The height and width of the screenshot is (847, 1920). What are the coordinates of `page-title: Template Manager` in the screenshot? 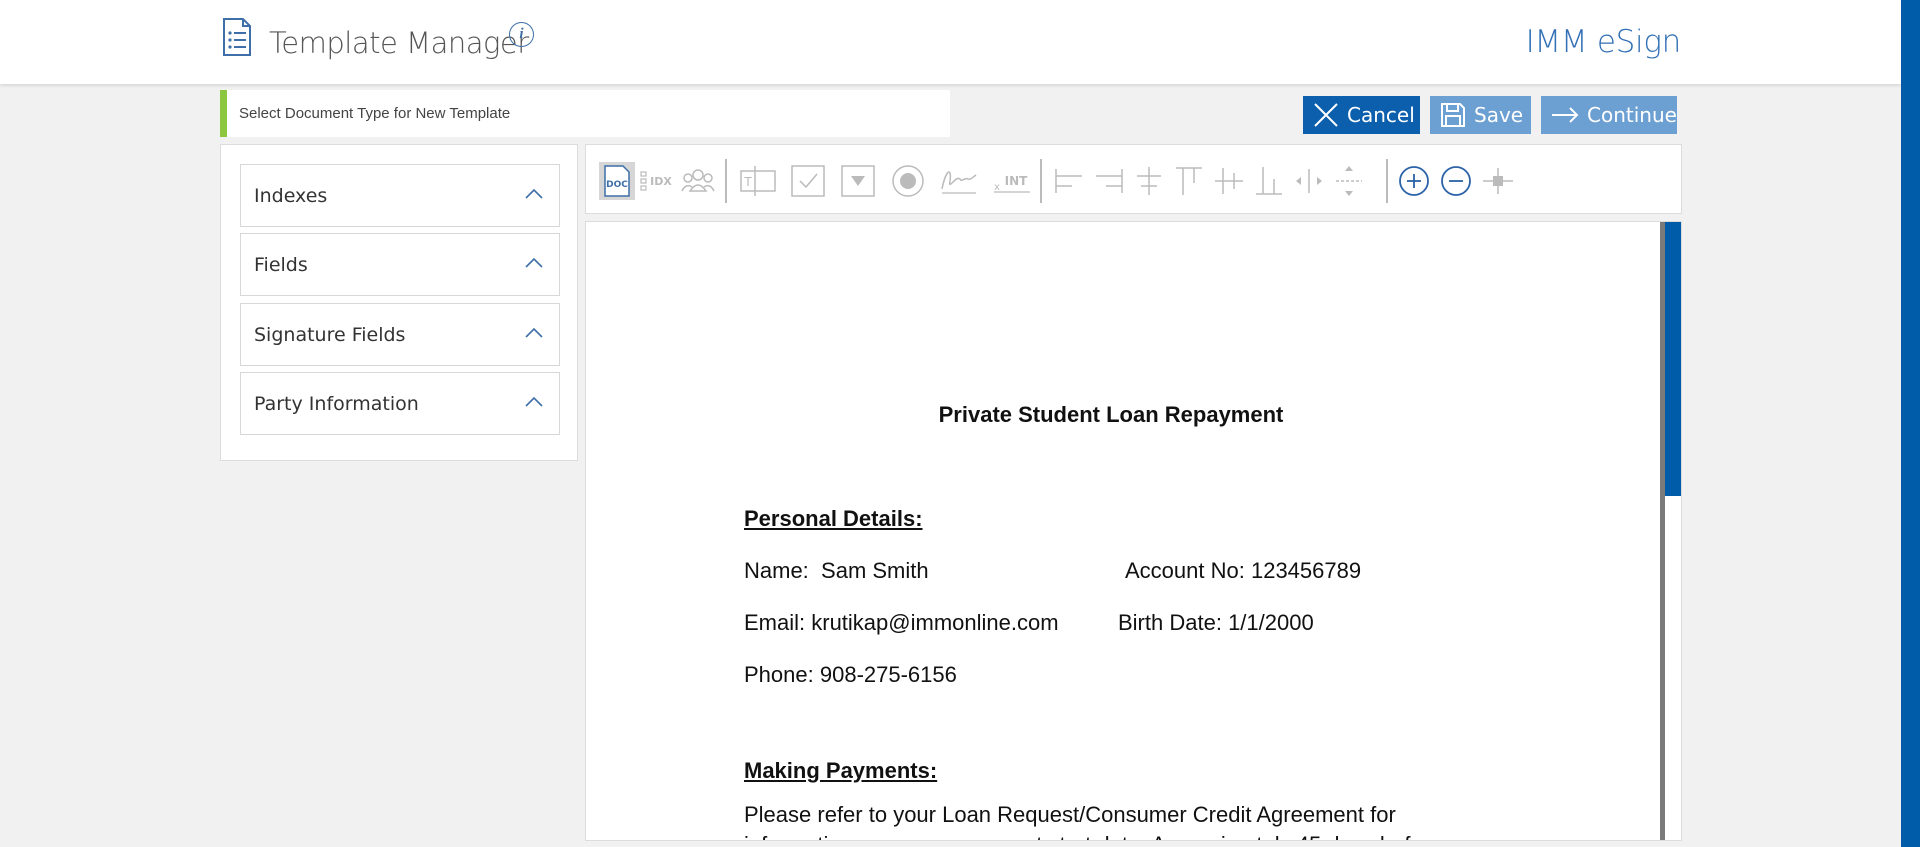 It's located at (399, 43).